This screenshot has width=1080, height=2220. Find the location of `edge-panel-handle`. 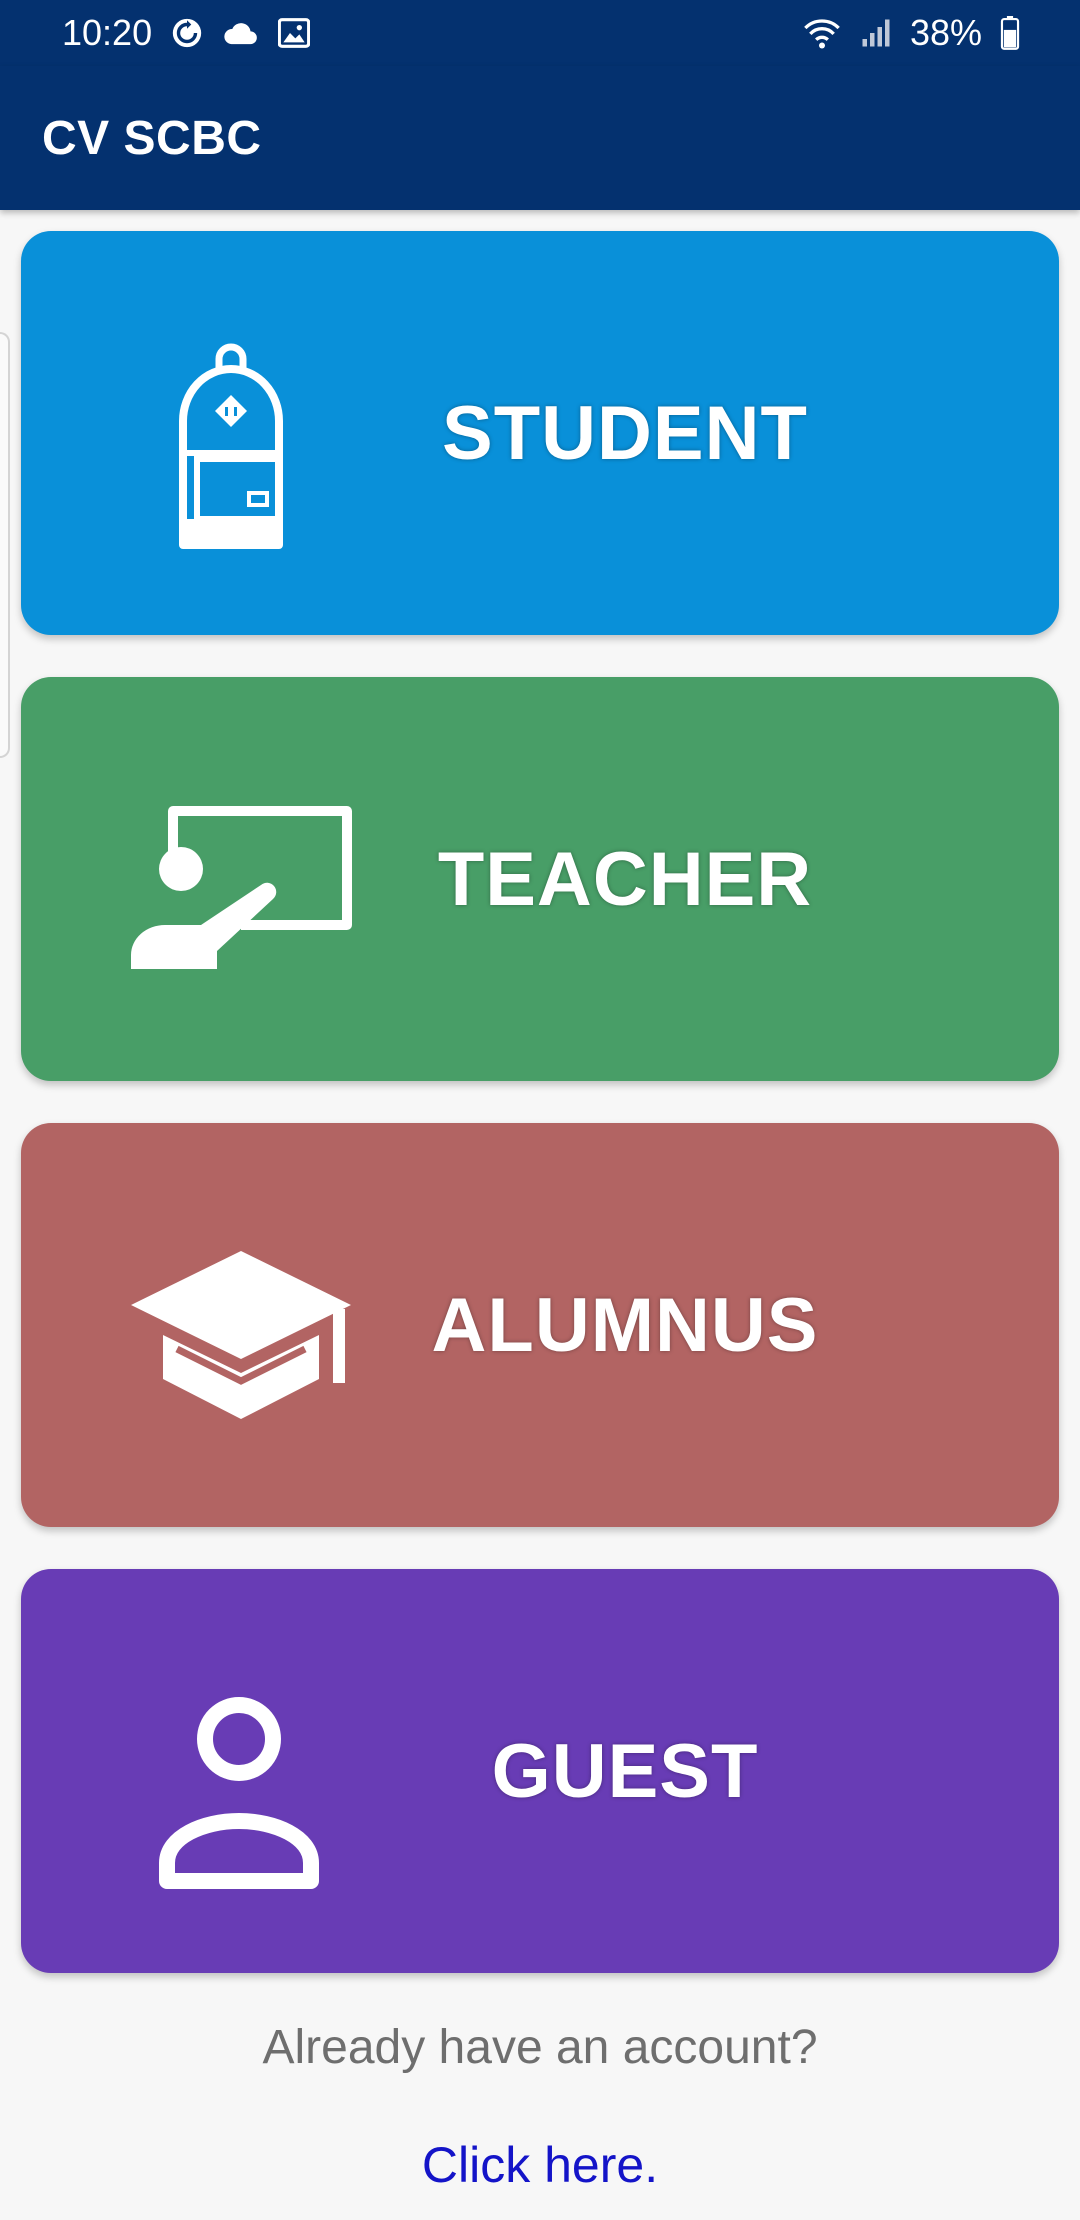

edge-panel-handle is located at coordinates (5, 545).